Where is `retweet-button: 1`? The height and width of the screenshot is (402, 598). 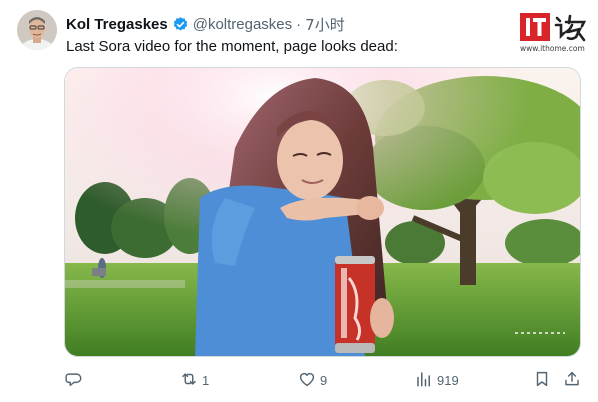
retweet-button: 1 is located at coordinates (194, 380).